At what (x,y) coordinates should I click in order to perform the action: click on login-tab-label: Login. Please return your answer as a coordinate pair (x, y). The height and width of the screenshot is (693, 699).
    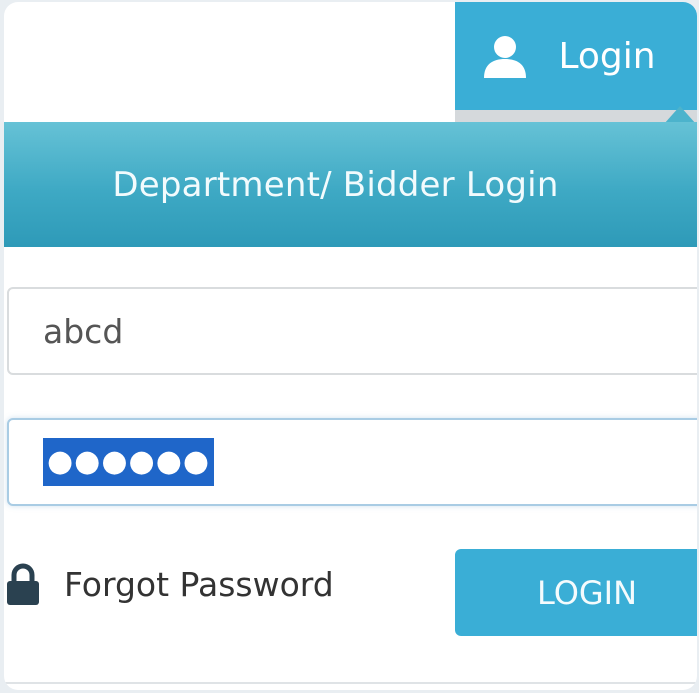
    Looking at the image, I should click on (607, 56).